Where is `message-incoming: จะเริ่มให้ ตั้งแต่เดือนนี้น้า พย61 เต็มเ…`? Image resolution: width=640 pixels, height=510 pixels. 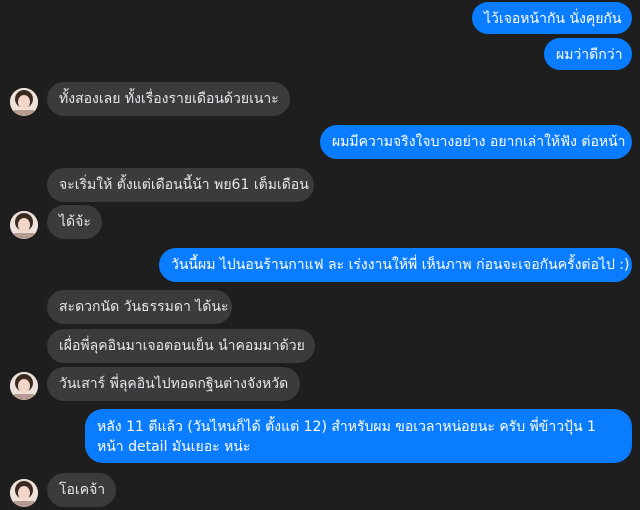
message-incoming: จะเริ่มให้ ตั้งแต่เดือนนี้น้า พย61 เต็มเ… is located at coordinates (180, 185).